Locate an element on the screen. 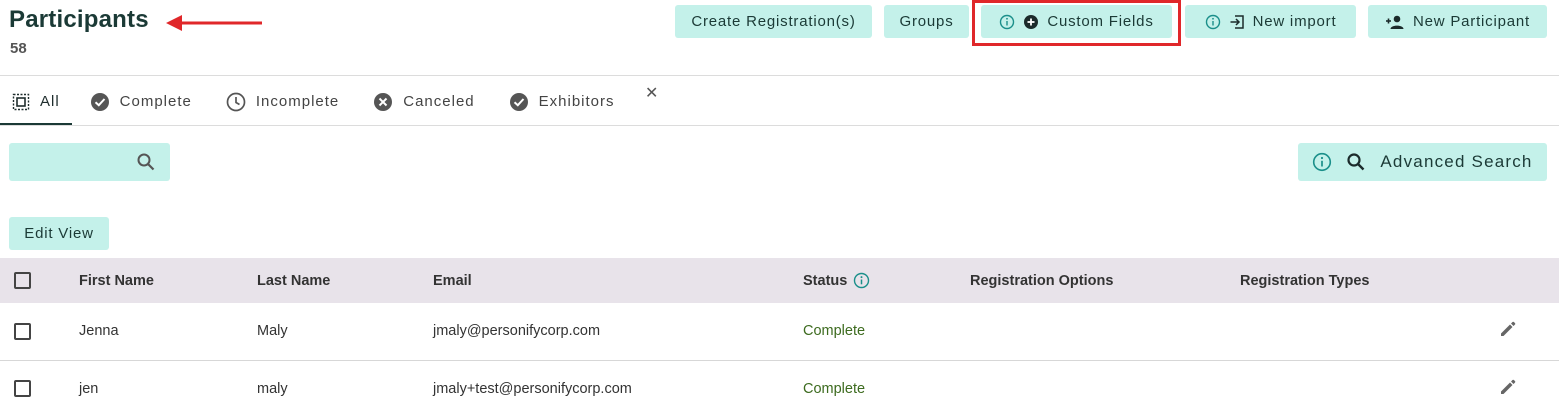 The height and width of the screenshot is (414, 1559). edit-view-button: Edit View is located at coordinates (59, 233).